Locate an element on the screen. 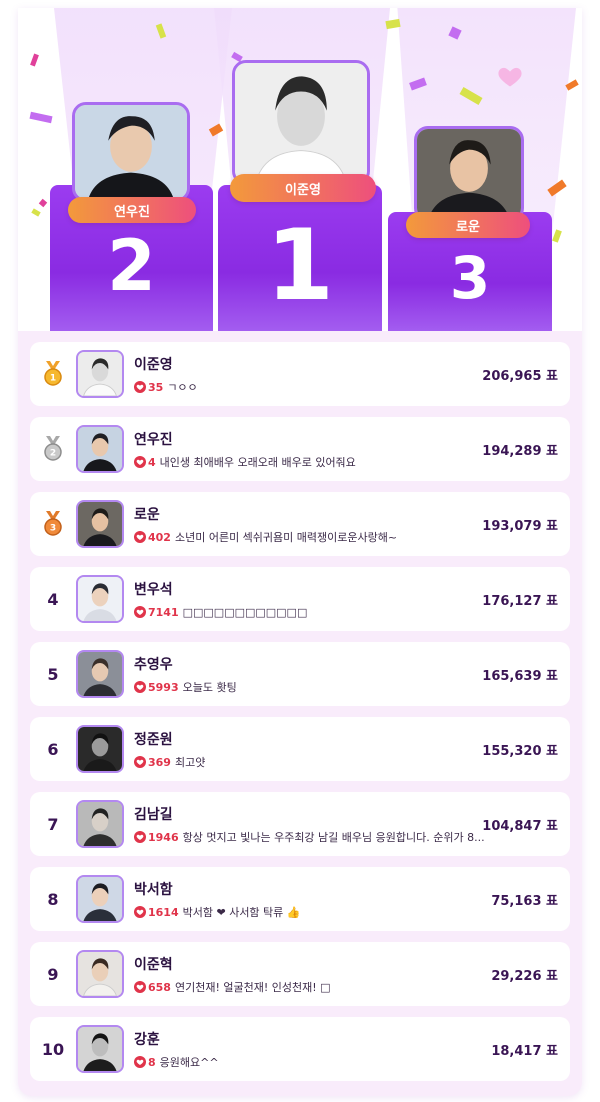 The width and height of the screenshot is (600, 1102). svg-text: 1 is located at coordinates (53, 379).